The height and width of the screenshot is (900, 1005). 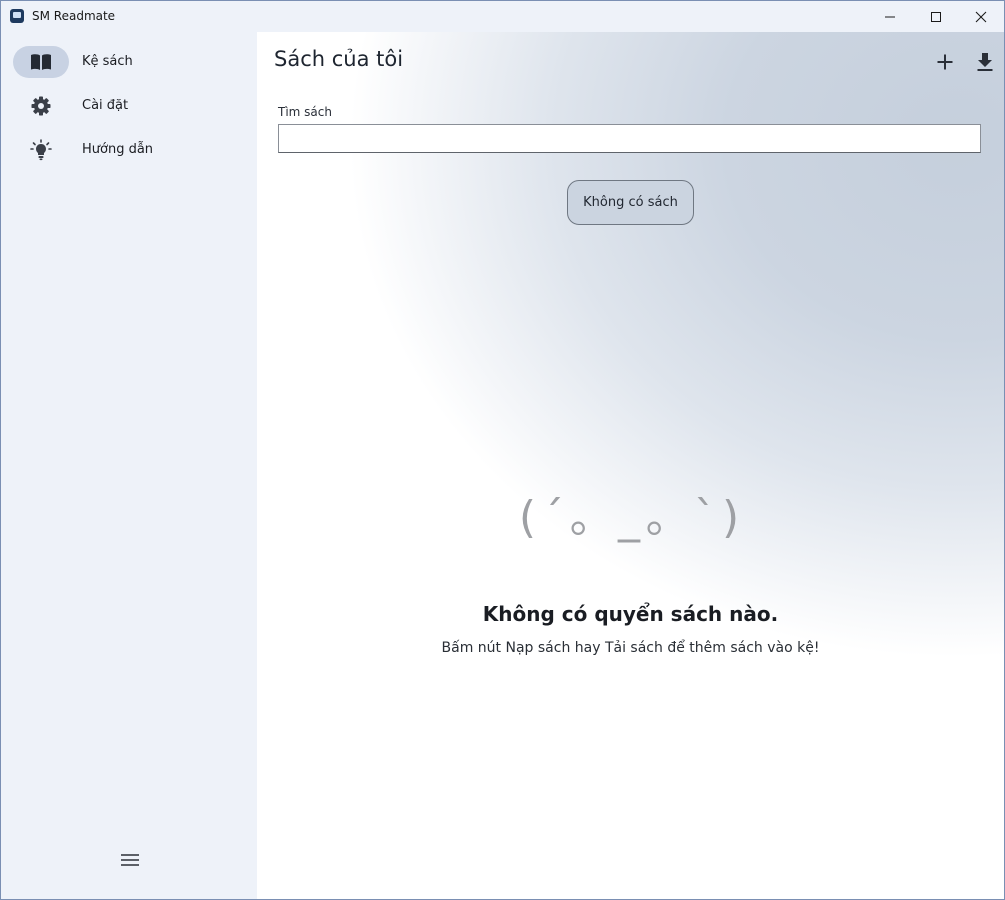 What do you see at coordinates (630, 202) in the screenshot?
I see `no-books-button: Không có sách` at bounding box center [630, 202].